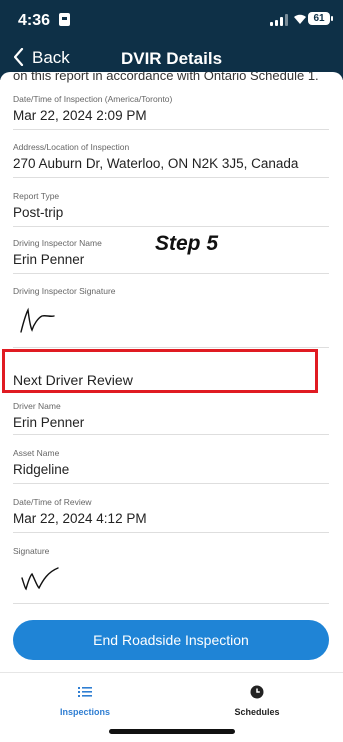  Describe the element at coordinates (187, 243) in the screenshot. I see `step-annotation: Step 5` at that location.